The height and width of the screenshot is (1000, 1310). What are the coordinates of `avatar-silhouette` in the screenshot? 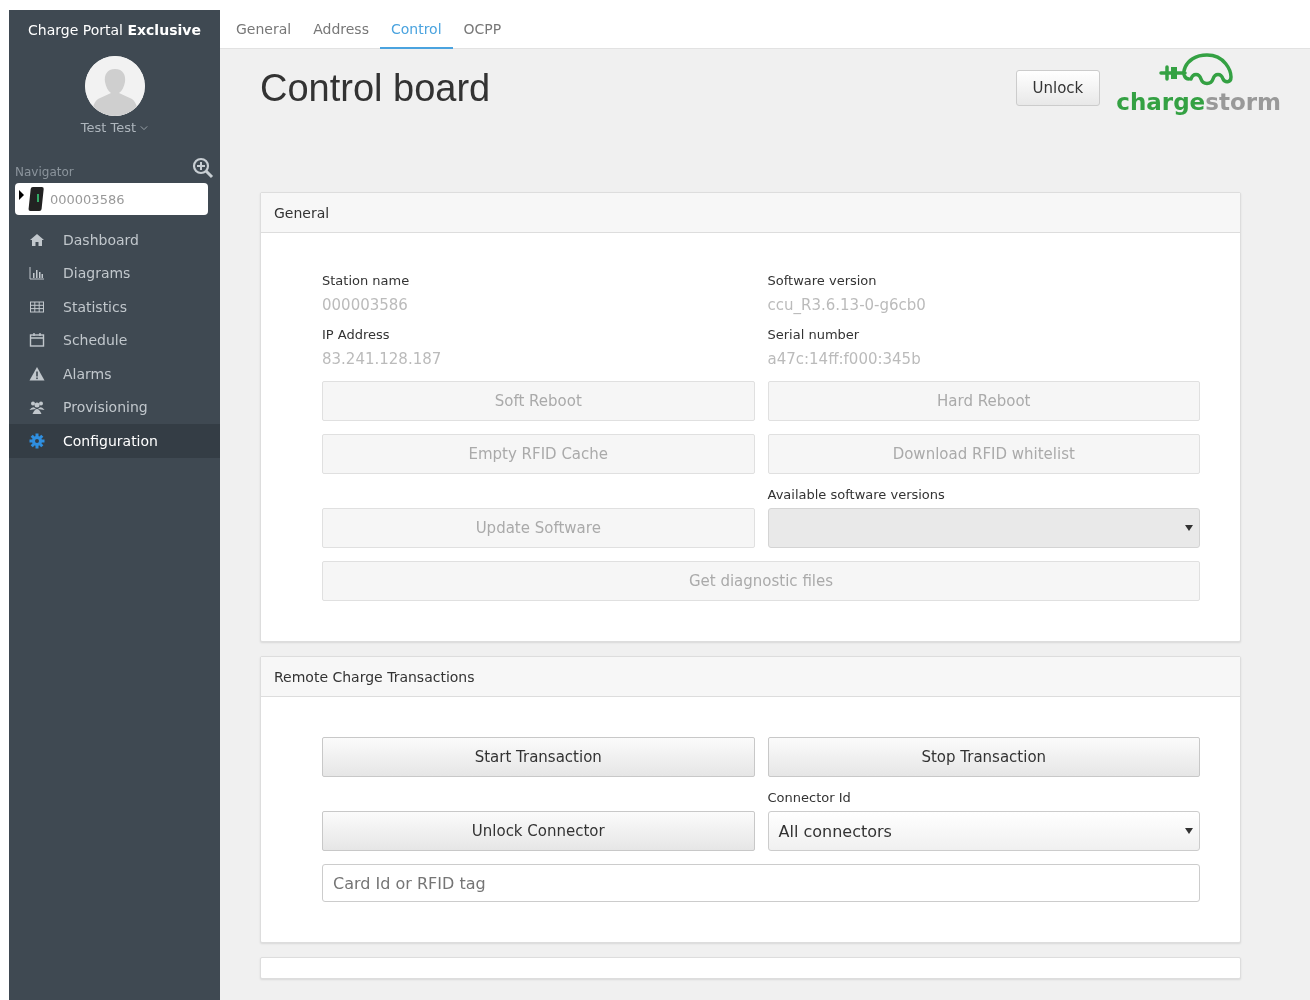 It's located at (114, 86).